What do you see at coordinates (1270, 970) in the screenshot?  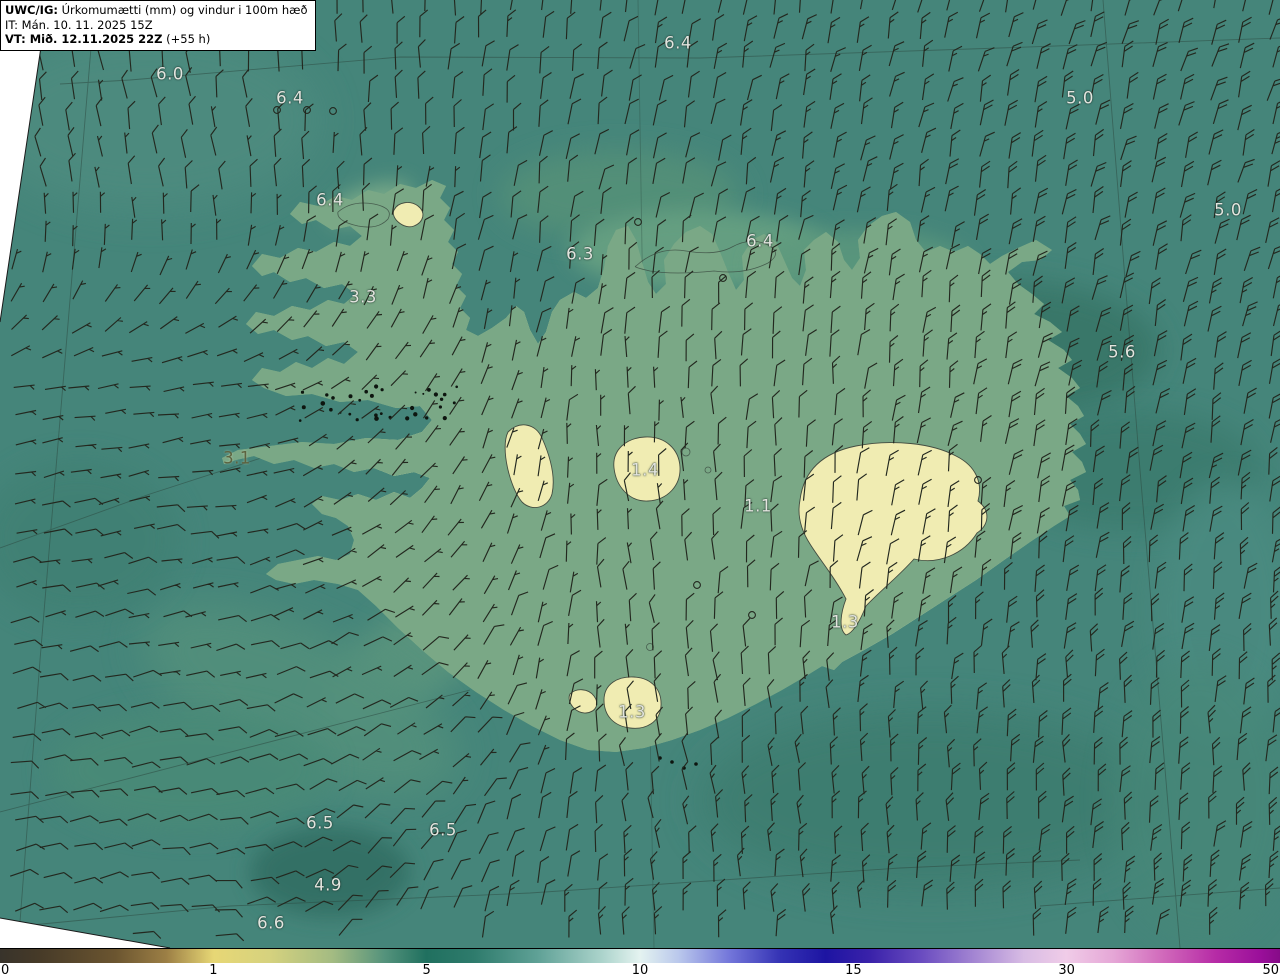 I see `colorbar-tick-label: 50` at bounding box center [1270, 970].